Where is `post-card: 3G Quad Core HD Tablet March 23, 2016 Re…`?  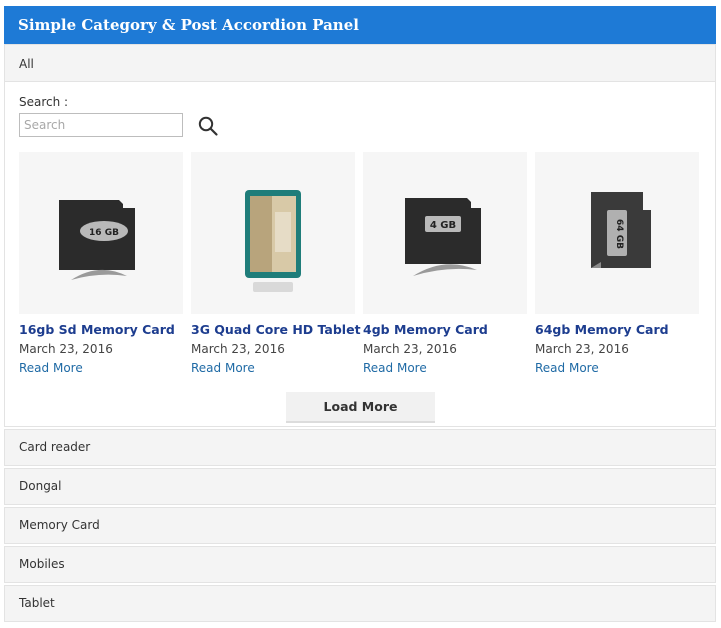 post-card: 3G Quad Core HD Tablet March 23, 2016 Re… is located at coordinates (276, 264).